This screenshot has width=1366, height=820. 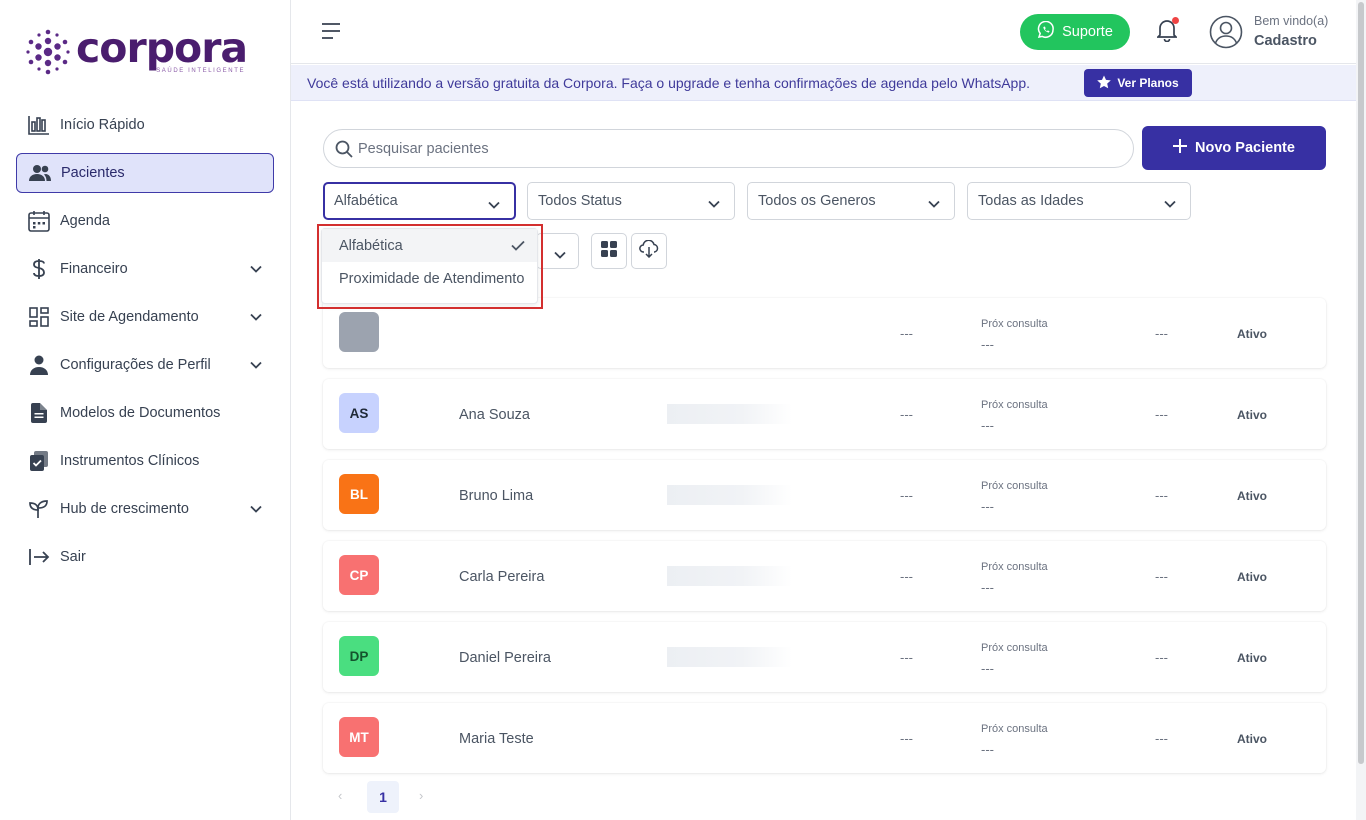 What do you see at coordinates (518, 247) in the screenshot?
I see `check-icon` at bounding box center [518, 247].